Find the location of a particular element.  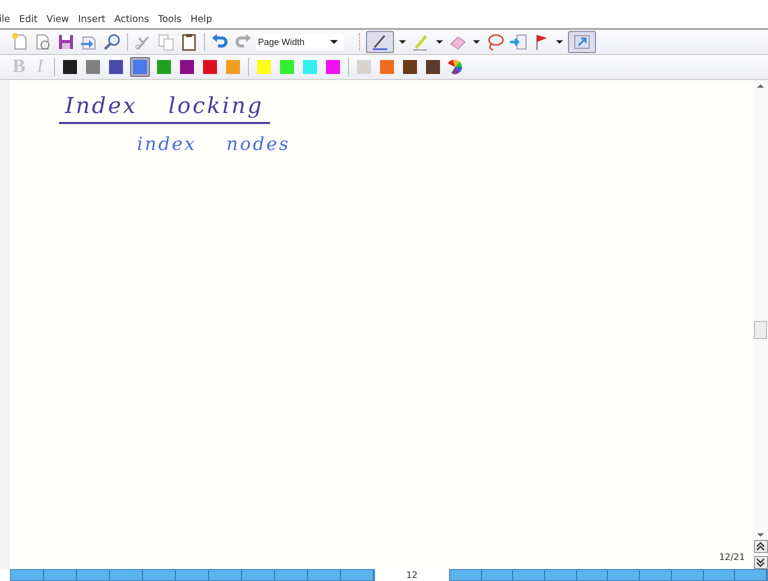

search-icon is located at coordinates (112, 42).